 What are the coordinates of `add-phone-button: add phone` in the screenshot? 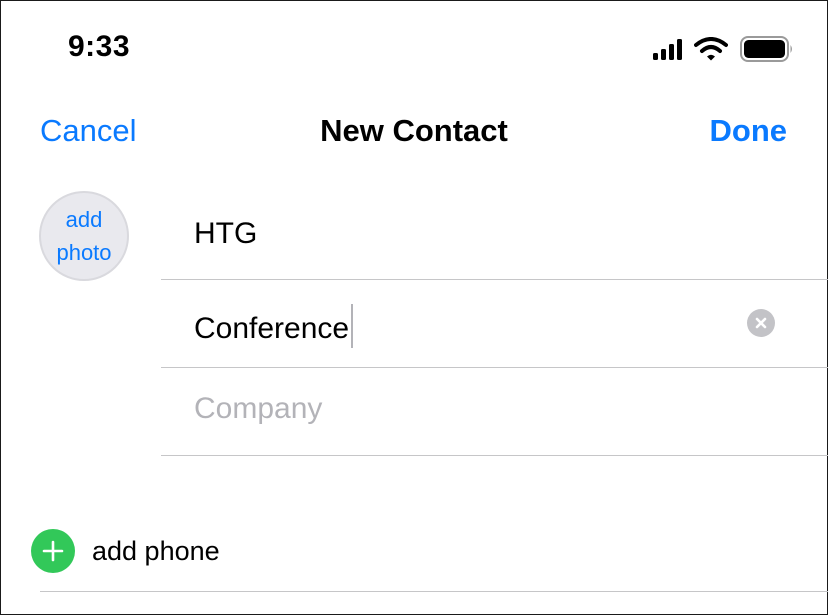 It's located at (125, 551).